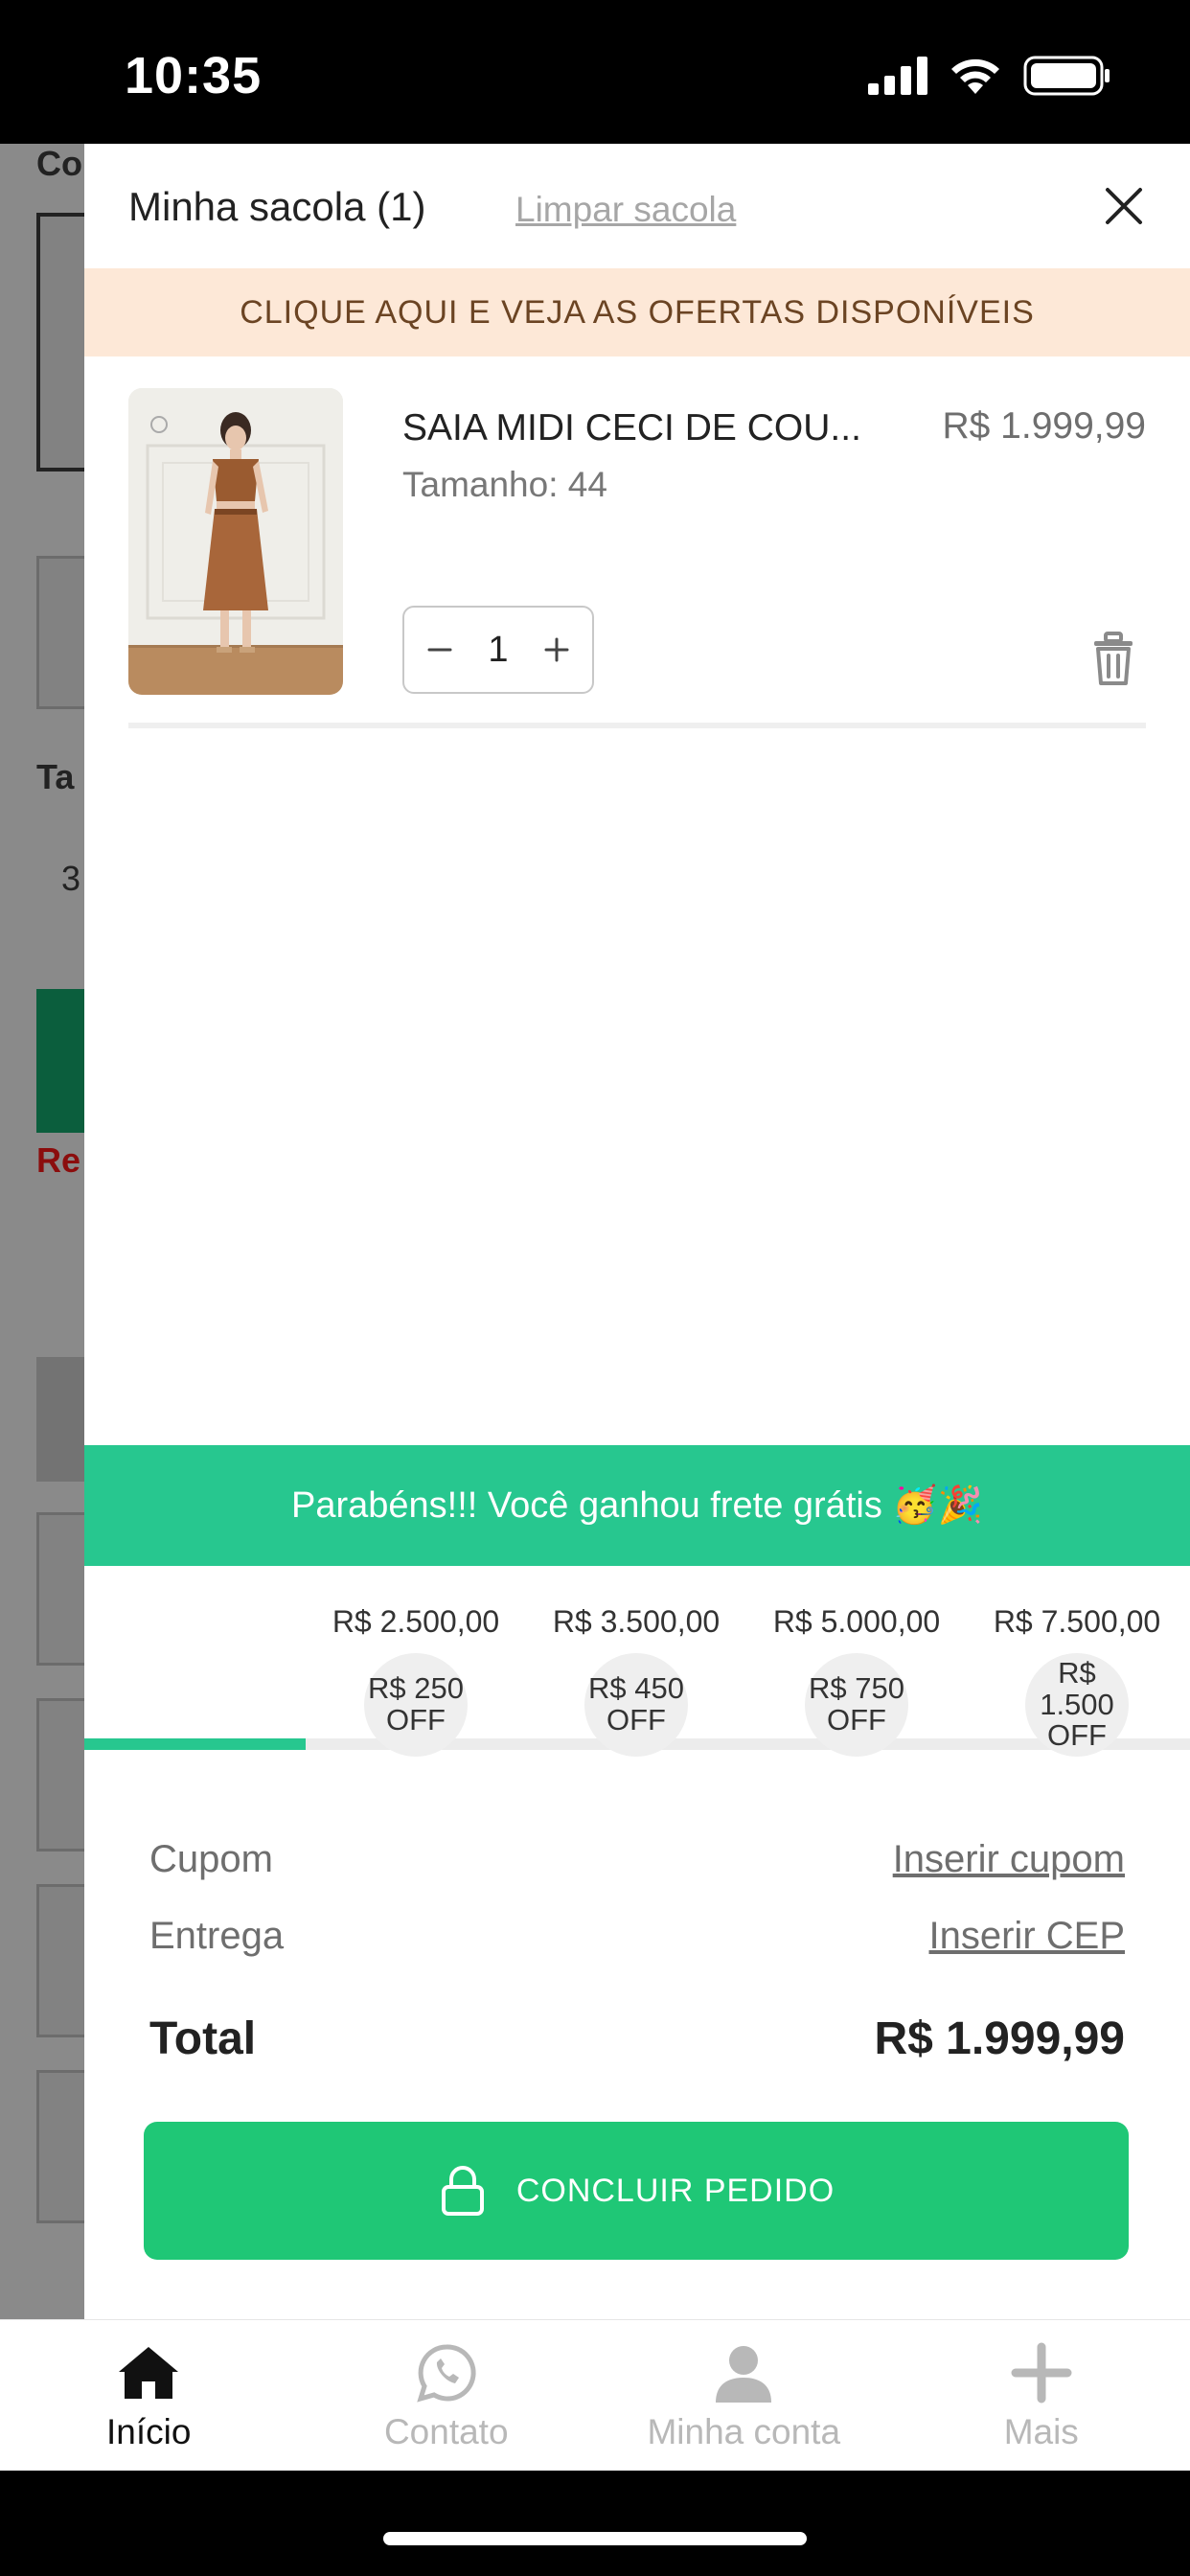  What do you see at coordinates (637, 725) in the screenshot?
I see `item-divider` at bounding box center [637, 725].